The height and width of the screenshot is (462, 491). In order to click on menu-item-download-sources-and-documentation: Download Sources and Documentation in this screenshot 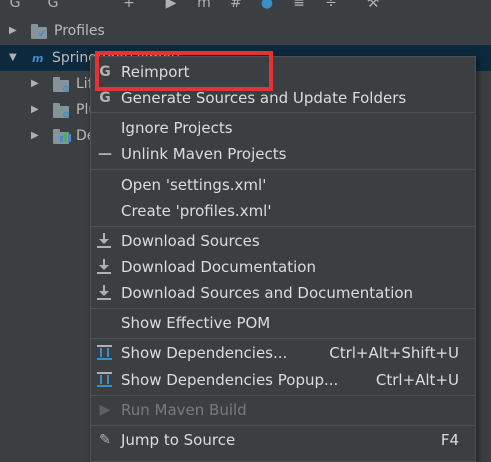, I will do `click(283, 293)`.